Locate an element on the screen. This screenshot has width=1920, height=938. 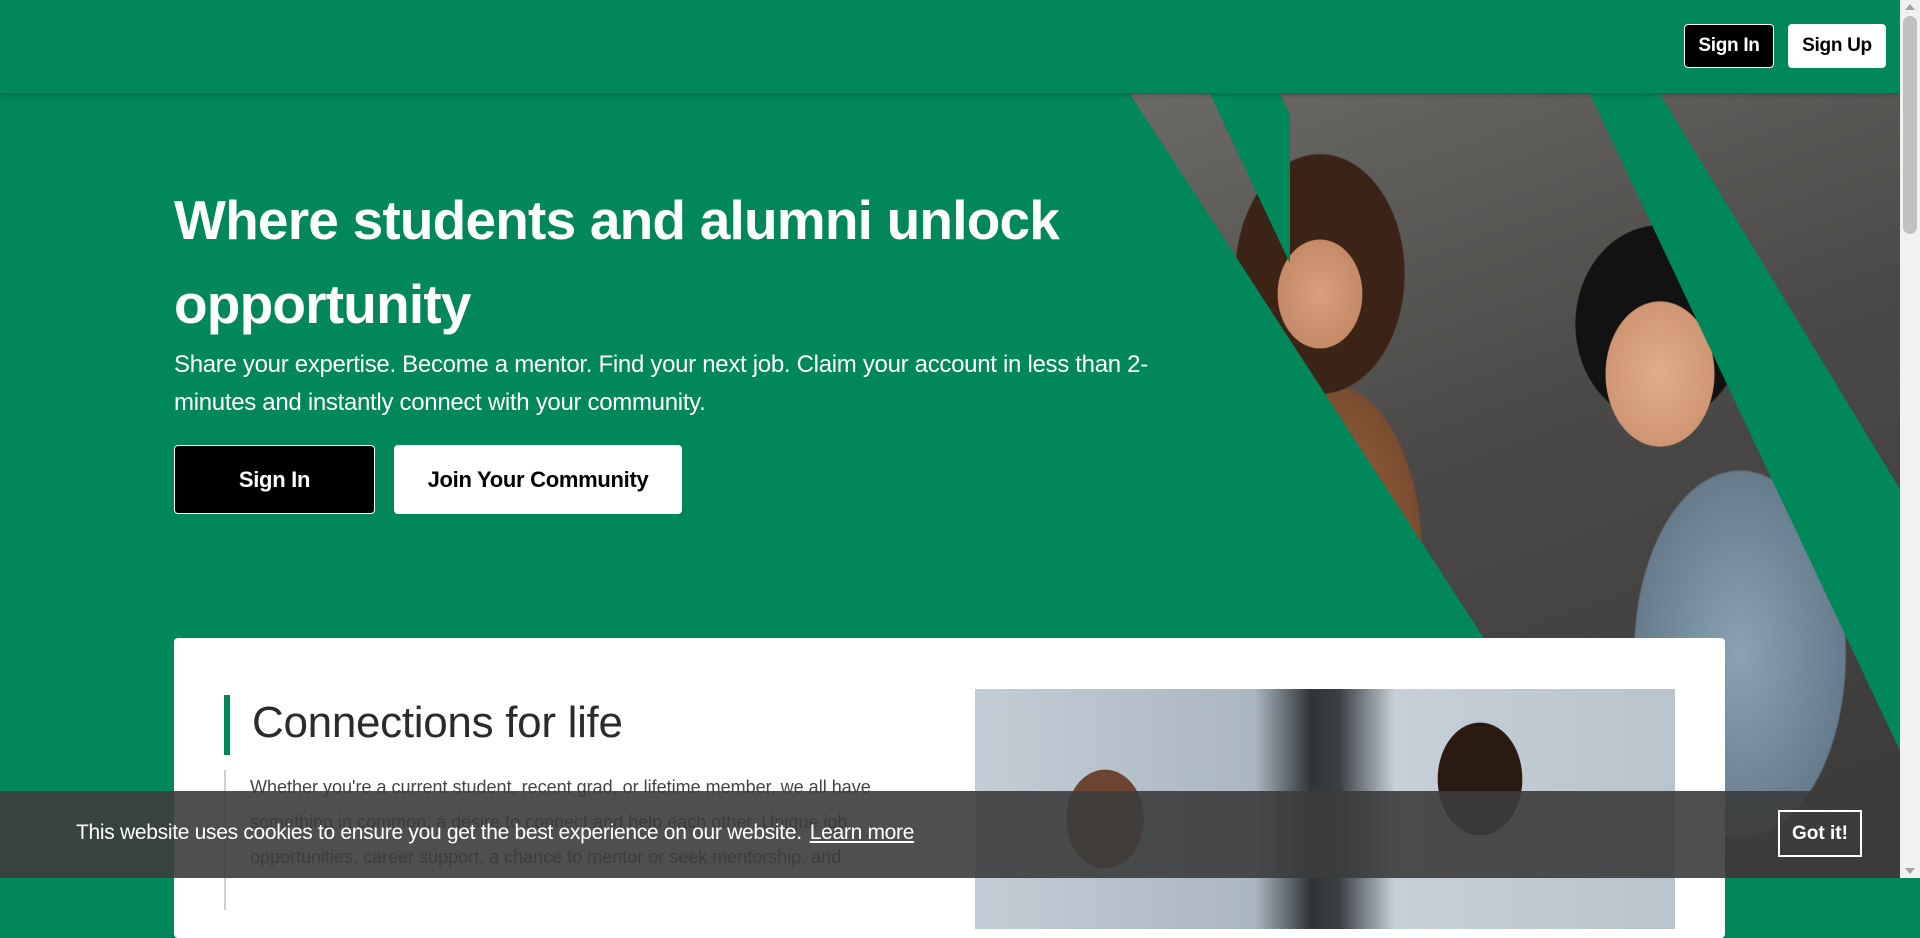
header-sign-in-button: Sign In is located at coordinates (1729, 46).